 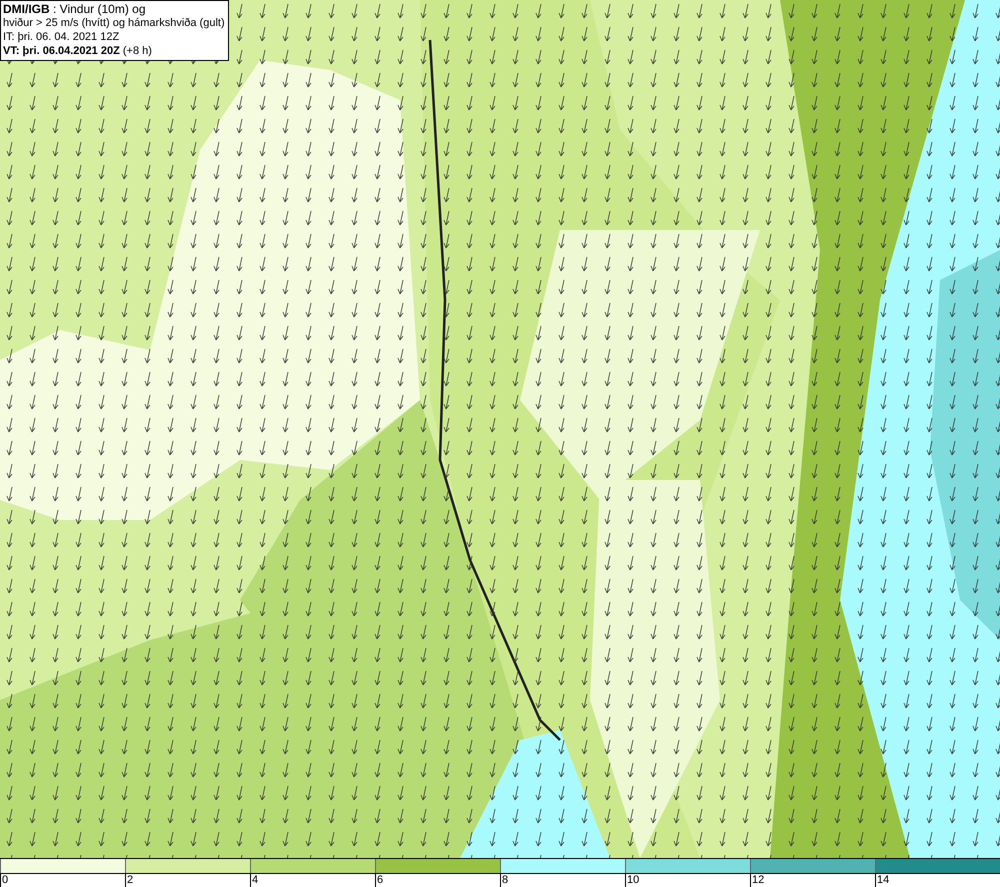 What do you see at coordinates (78, 51) in the screenshot?
I see `info-text: VT: þri. 06.04.2021 20Z (+8 h)` at bounding box center [78, 51].